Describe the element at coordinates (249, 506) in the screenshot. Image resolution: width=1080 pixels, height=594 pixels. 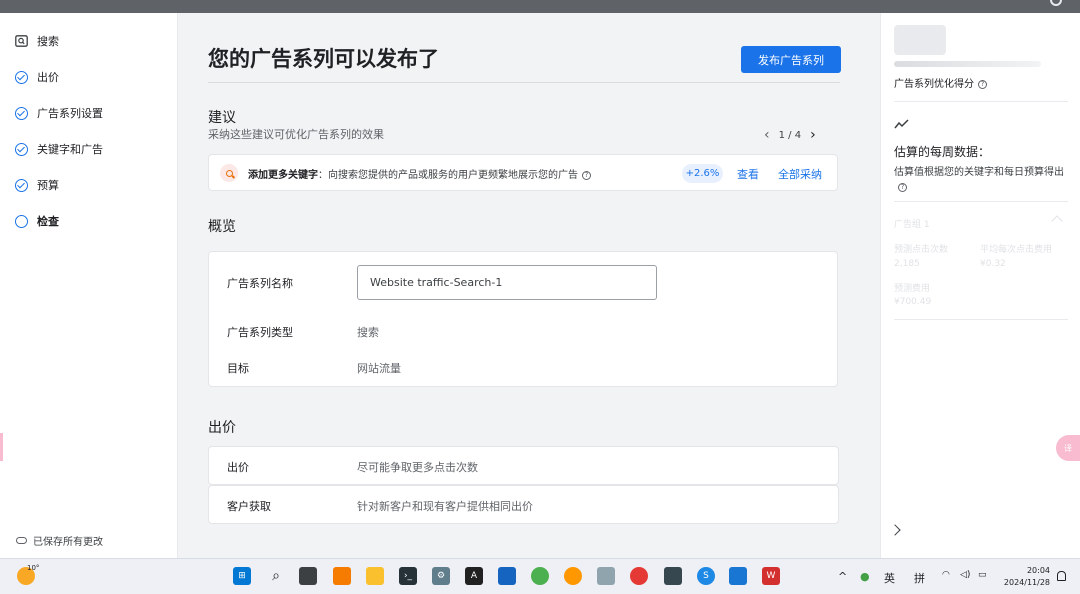
I see `customer-acquisition-label: 客户获取` at that location.